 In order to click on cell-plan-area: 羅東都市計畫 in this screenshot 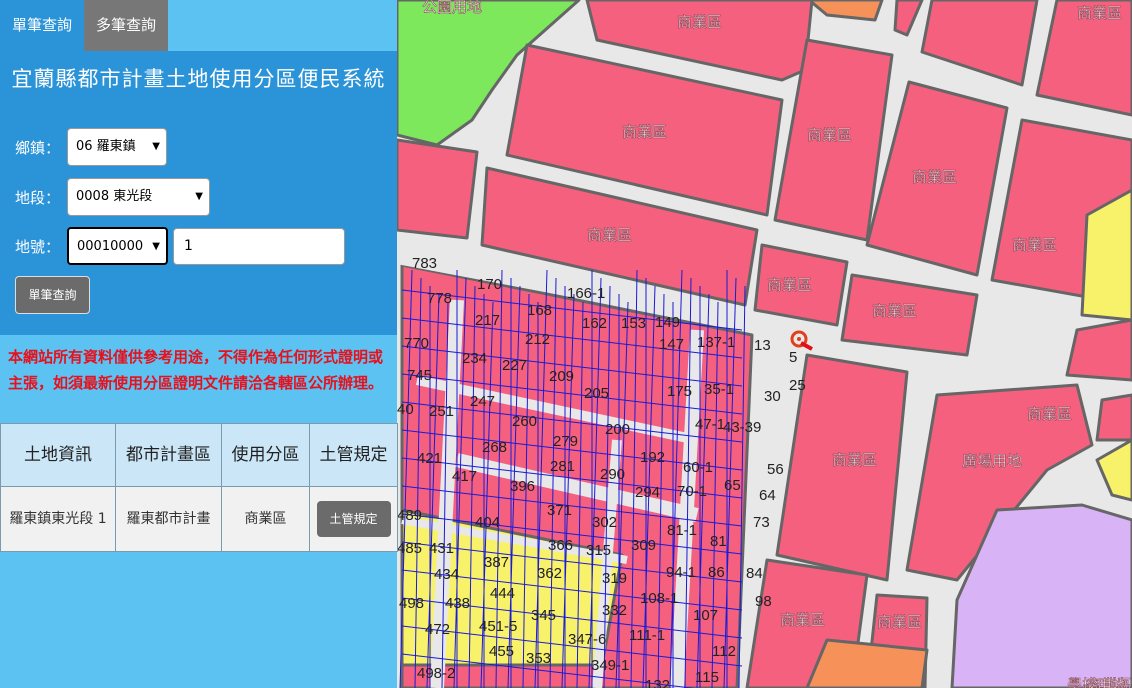, I will do `click(168, 519)`.